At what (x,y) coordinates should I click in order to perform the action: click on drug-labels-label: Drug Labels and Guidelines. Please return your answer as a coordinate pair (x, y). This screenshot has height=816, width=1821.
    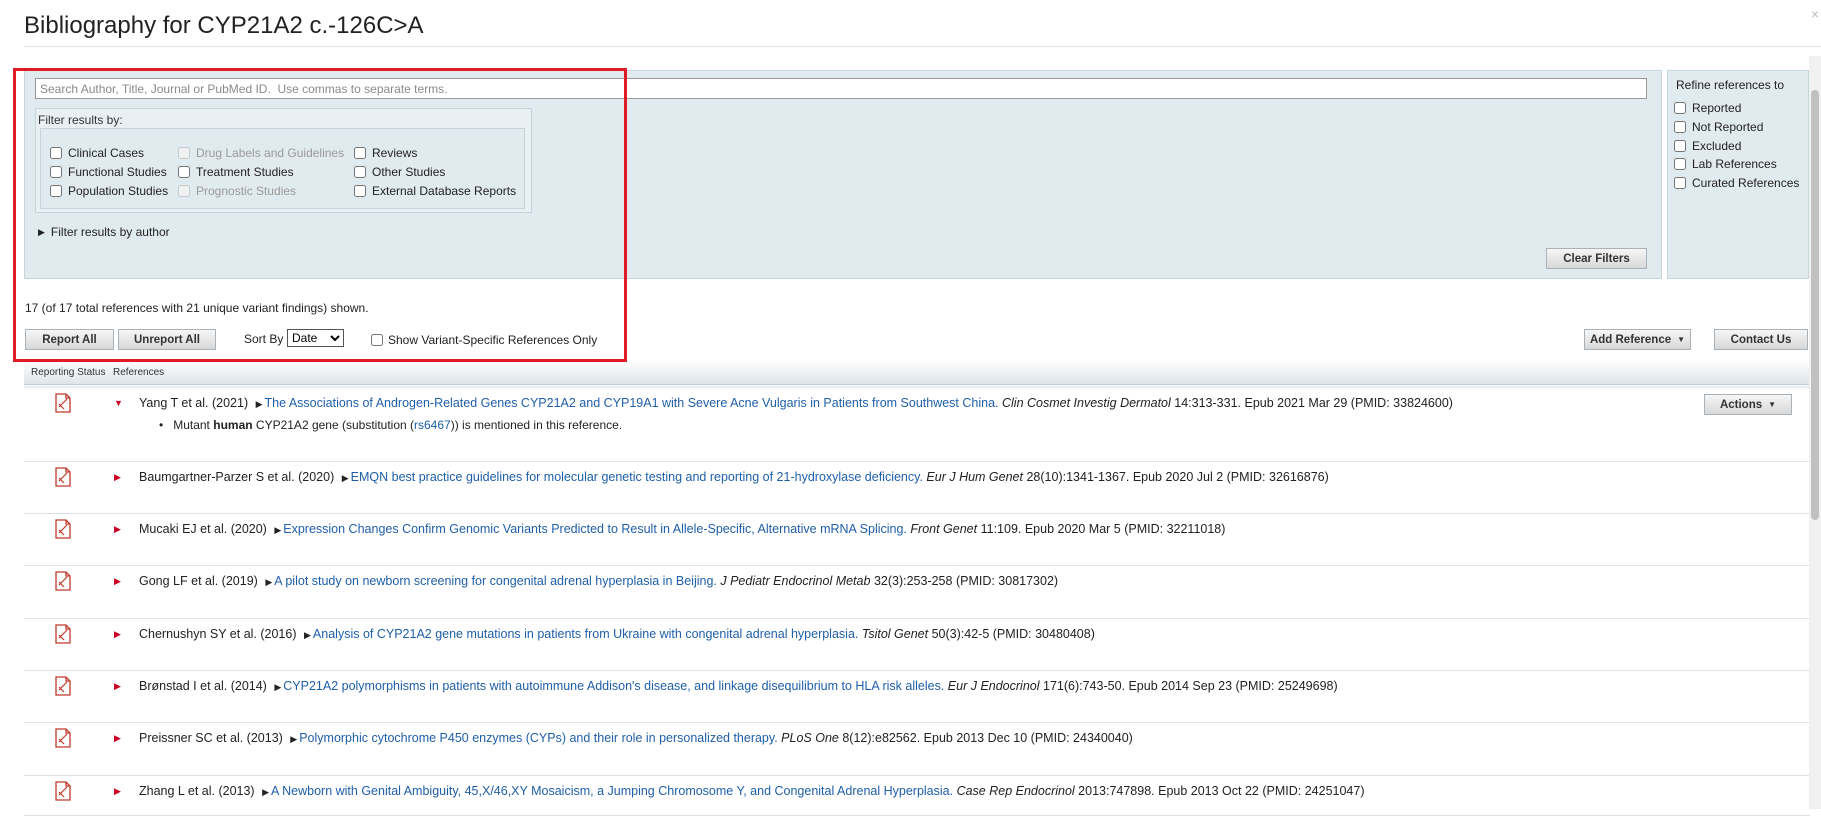
    Looking at the image, I should click on (270, 153).